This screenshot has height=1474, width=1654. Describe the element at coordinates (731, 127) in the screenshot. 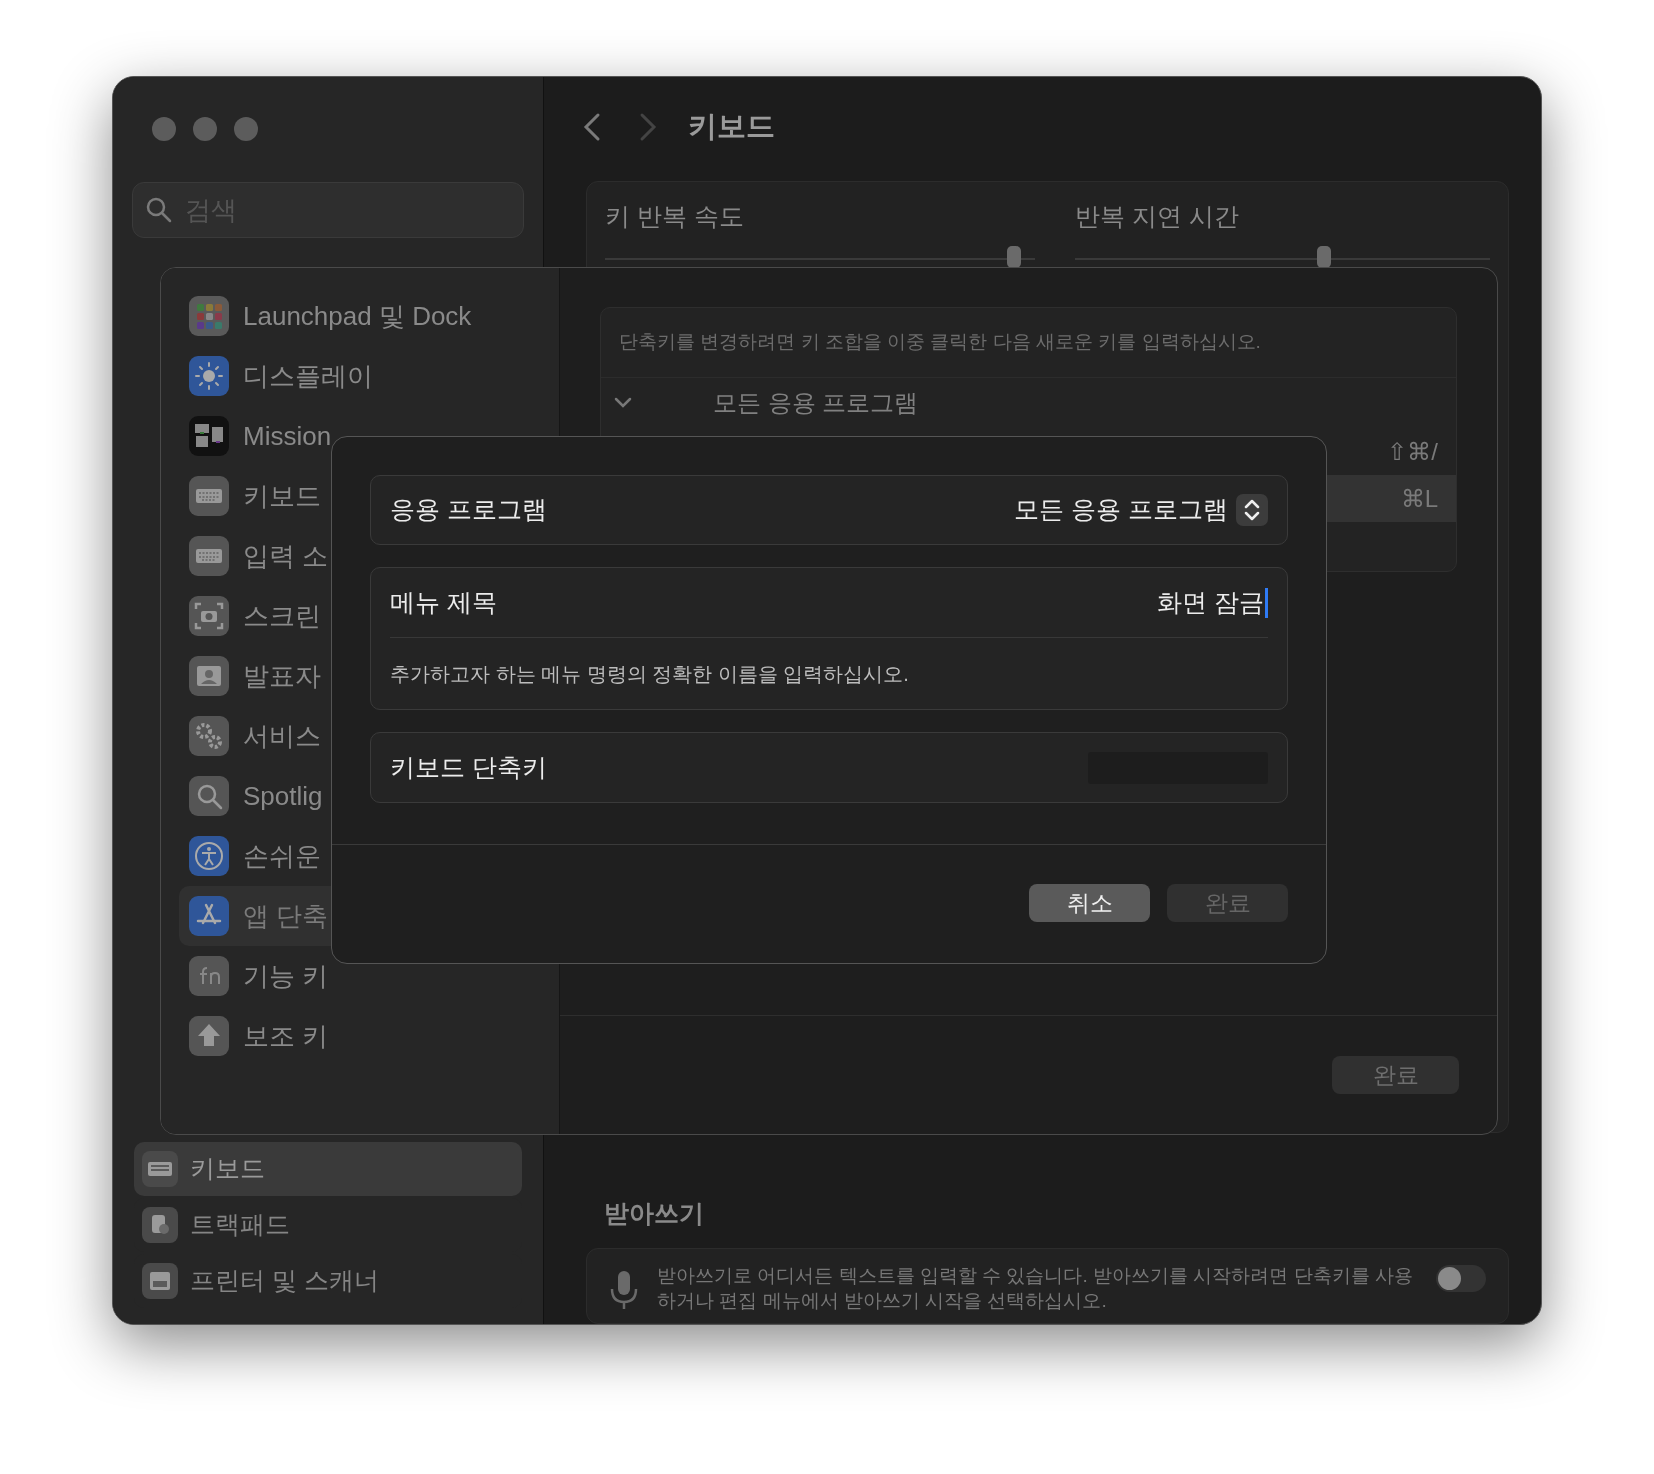

I see `page-title: 키보드` at that location.